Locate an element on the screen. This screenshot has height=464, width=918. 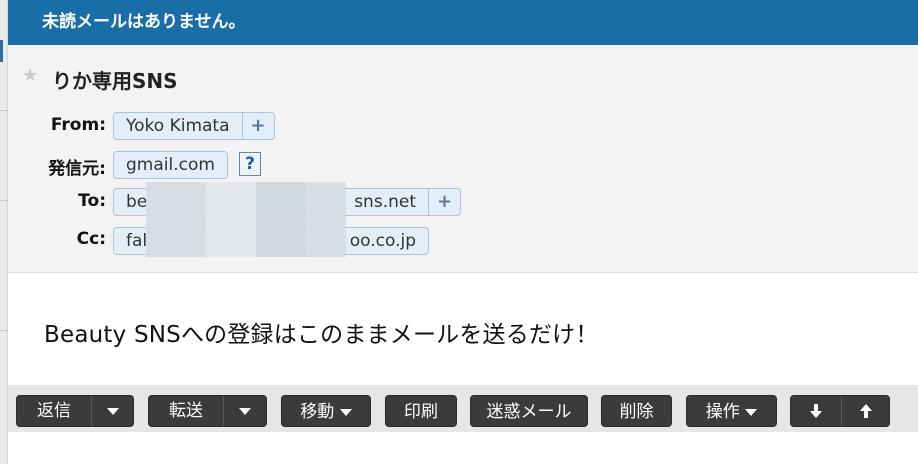
reply-button-group: 返信 is located at coordinates (75, 411).